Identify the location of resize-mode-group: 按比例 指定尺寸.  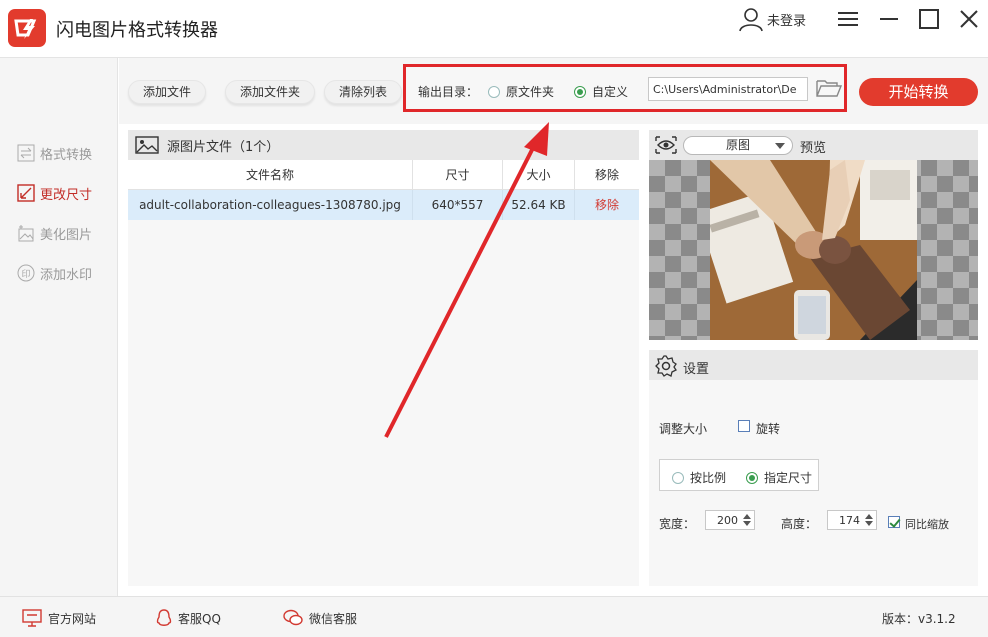
(739, 475).